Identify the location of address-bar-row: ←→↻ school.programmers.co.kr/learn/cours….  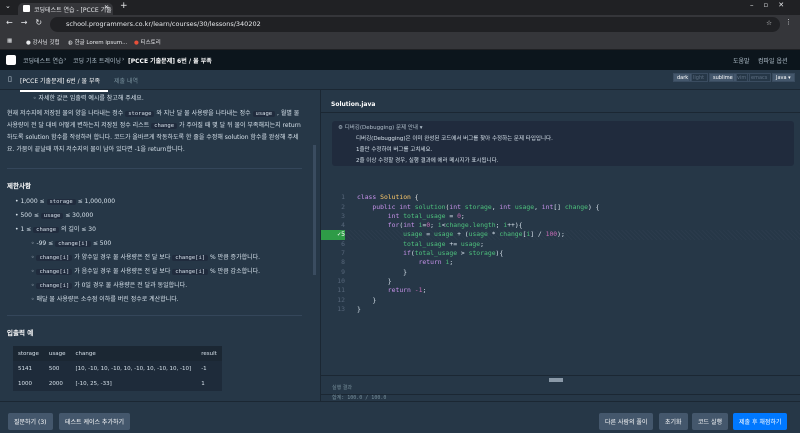
(400, 24).